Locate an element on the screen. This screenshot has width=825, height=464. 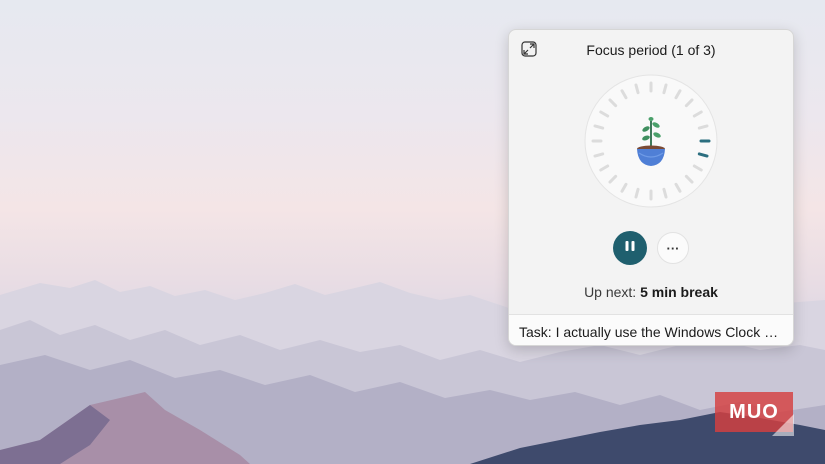
focus-timer-dial is located at coordinates (651, 141).